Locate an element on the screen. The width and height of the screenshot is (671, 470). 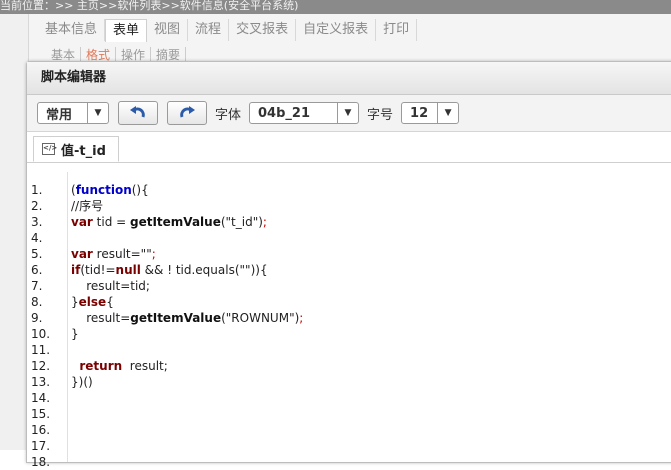
line-number: 3. is located at coordinates (37, 222).